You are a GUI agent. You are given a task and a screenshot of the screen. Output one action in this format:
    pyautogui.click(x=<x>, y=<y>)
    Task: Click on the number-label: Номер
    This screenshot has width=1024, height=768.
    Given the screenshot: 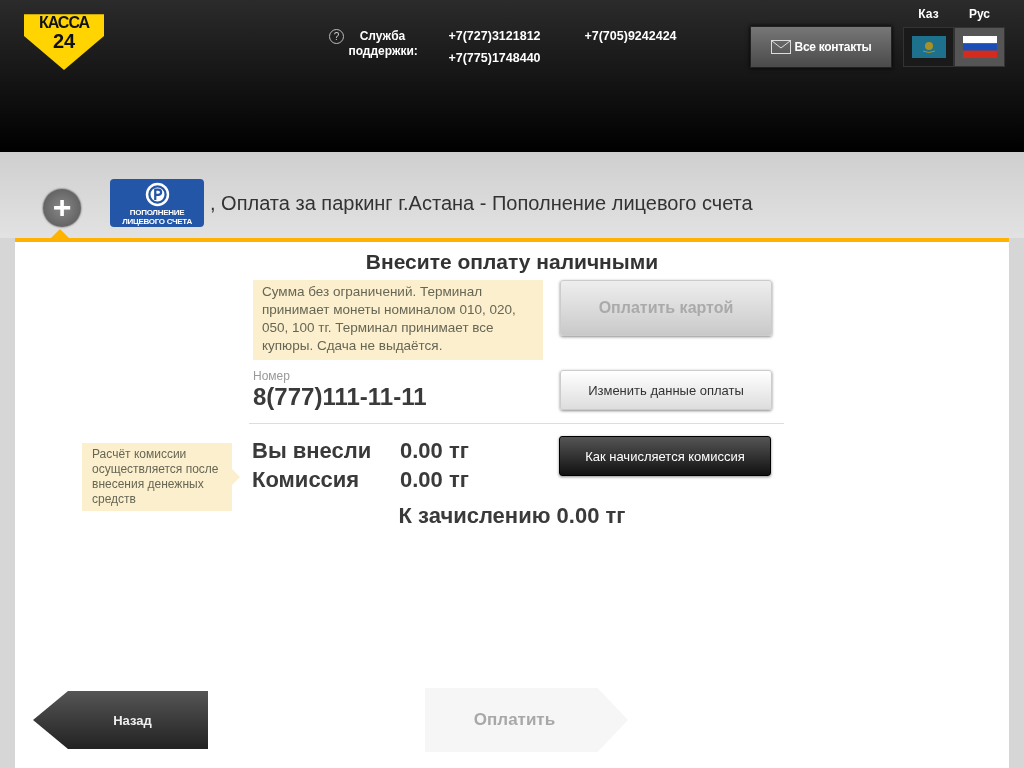 What is the action you would take?
    pyautogui.click(x=272, y=376)
    